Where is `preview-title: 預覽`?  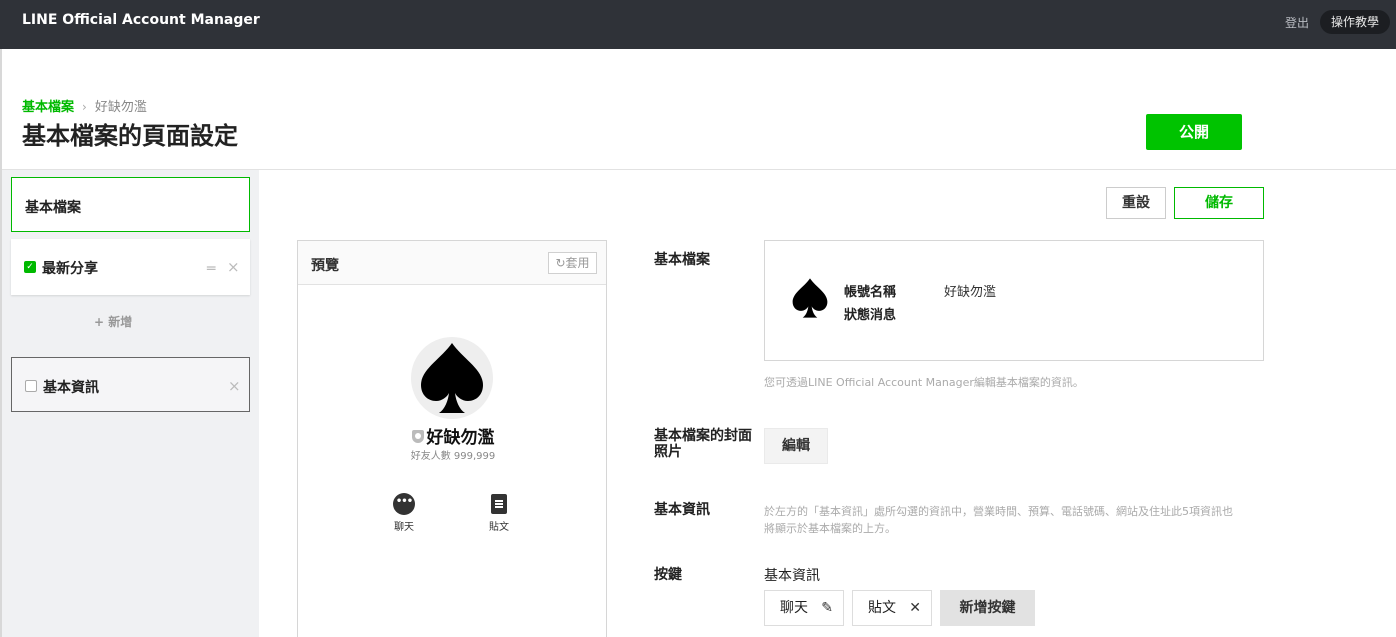 preview-title: 預覽 is located at coordinates (325, 266).